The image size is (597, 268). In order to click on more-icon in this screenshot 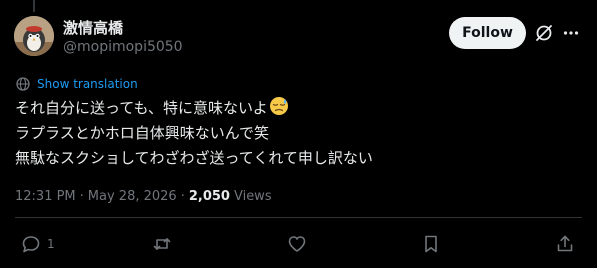, I will do `click(571, 33)`.